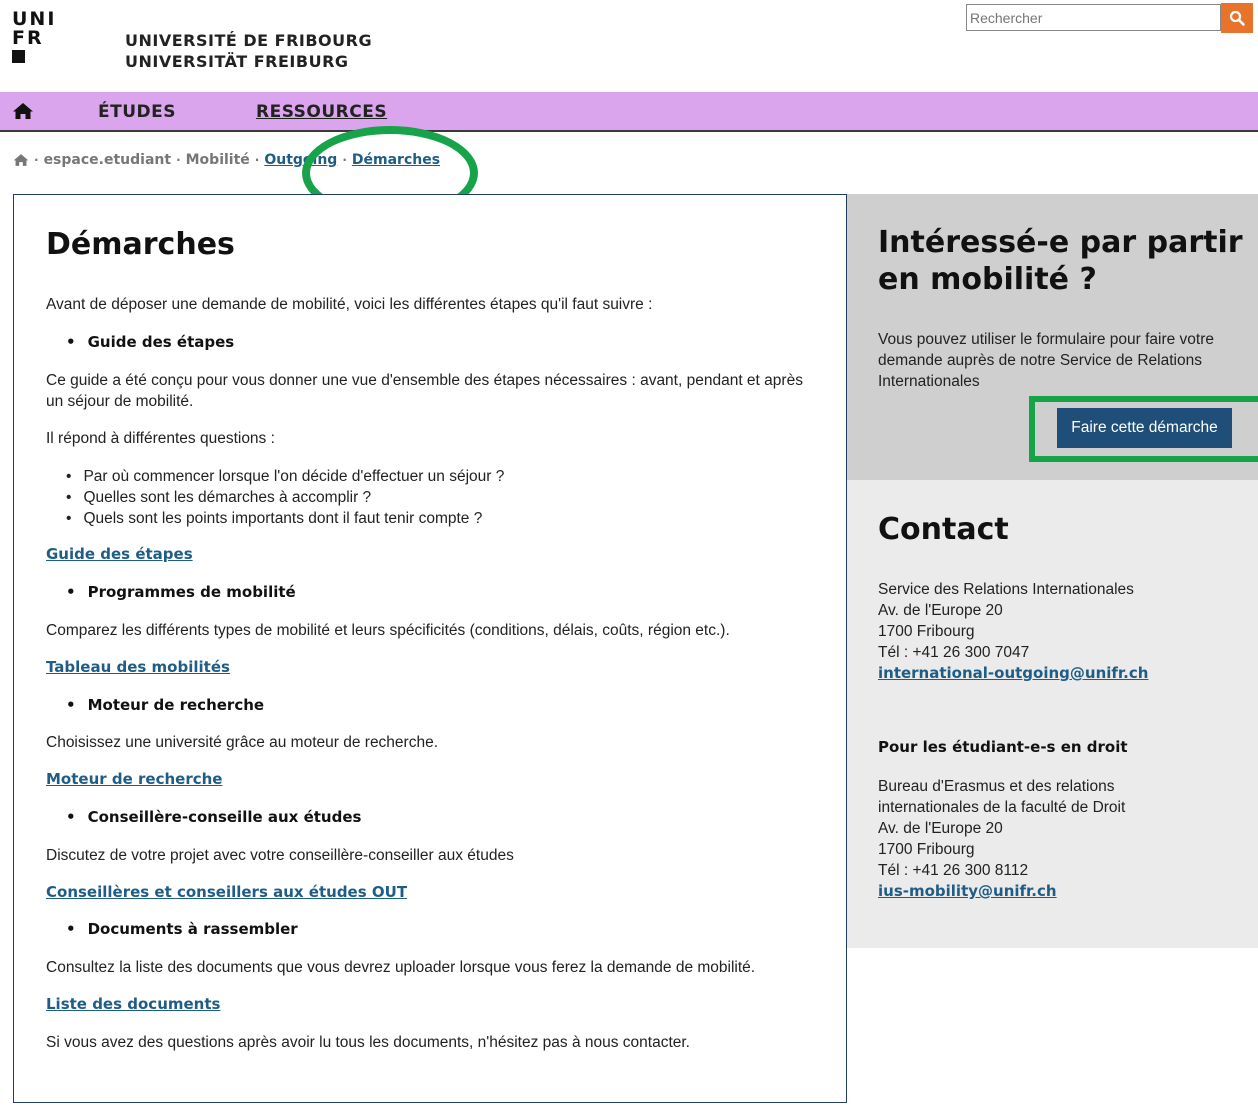 The image size is (1258, 1111). What do you see at coordinates (165, 705) in the screenshot?
I see `section-title-moteur: Moteur de recherche` at bounding box center [165, 705].